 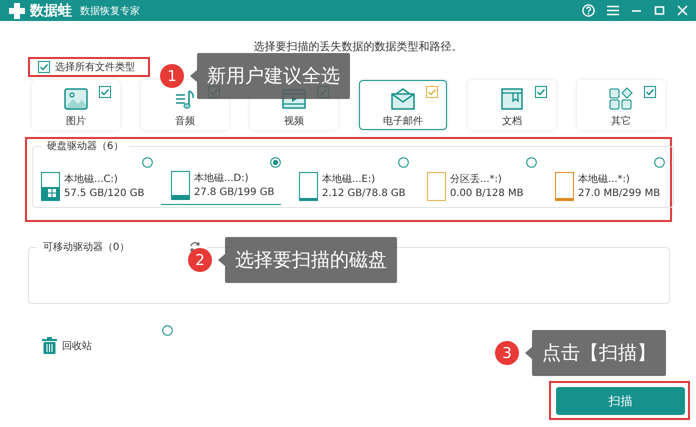 What do you see at coordinates (104, 194) in the screenshot?
I see `drive-usage: 57.5 GB/120 GB` at bounding box center [104, 194].